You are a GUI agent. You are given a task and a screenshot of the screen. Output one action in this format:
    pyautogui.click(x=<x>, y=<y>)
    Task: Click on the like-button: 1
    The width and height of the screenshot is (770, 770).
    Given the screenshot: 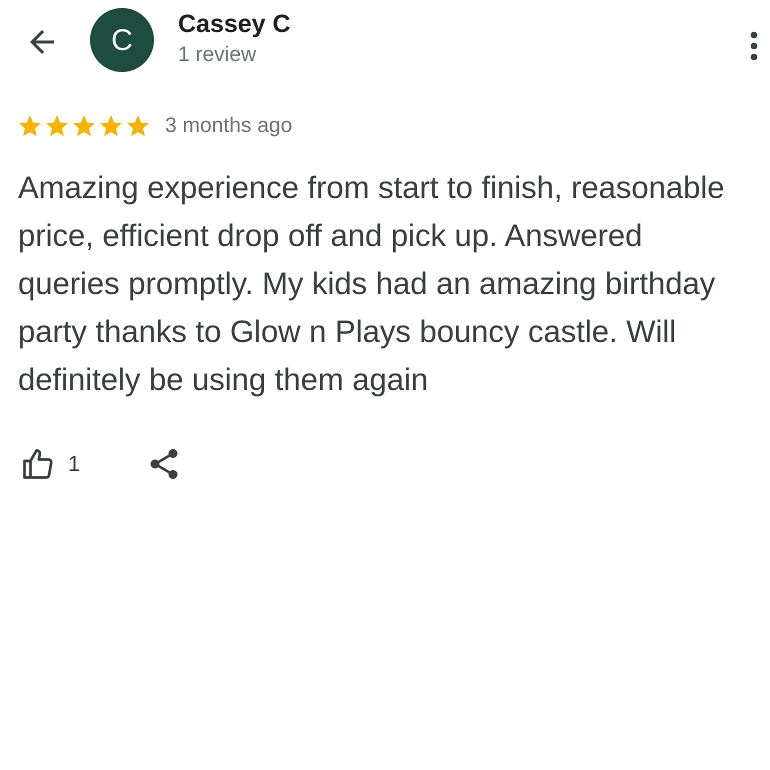 What is the action you would take?
    pyautogui.click(x=50, y=464)
    